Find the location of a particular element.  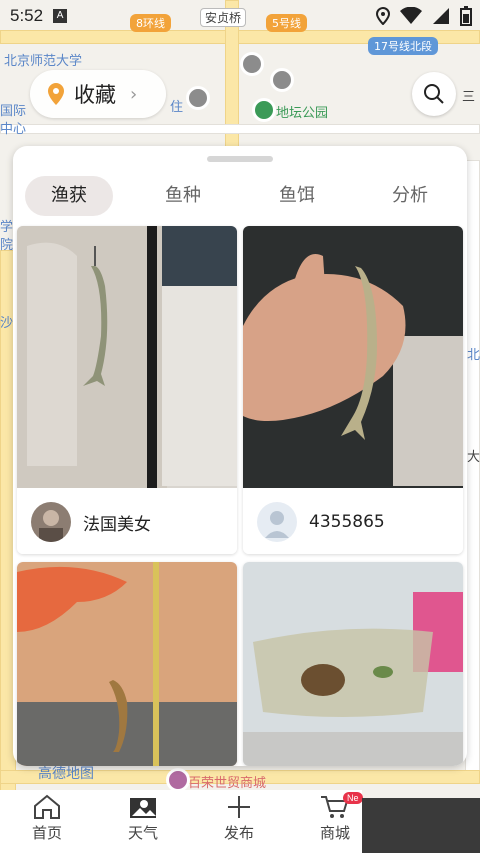

map-park-marker is located at coordinates (264, 110).